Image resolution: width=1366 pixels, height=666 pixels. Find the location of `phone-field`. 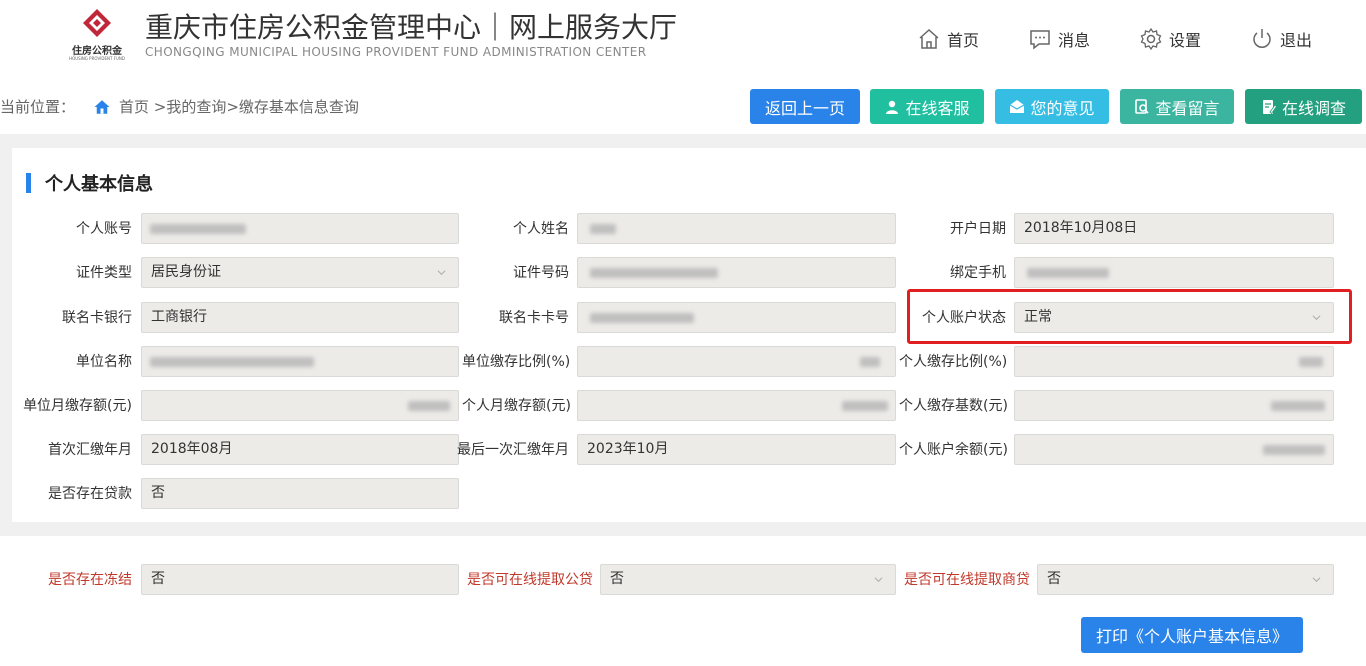

phone-field is located at coordinates (1174, 272).